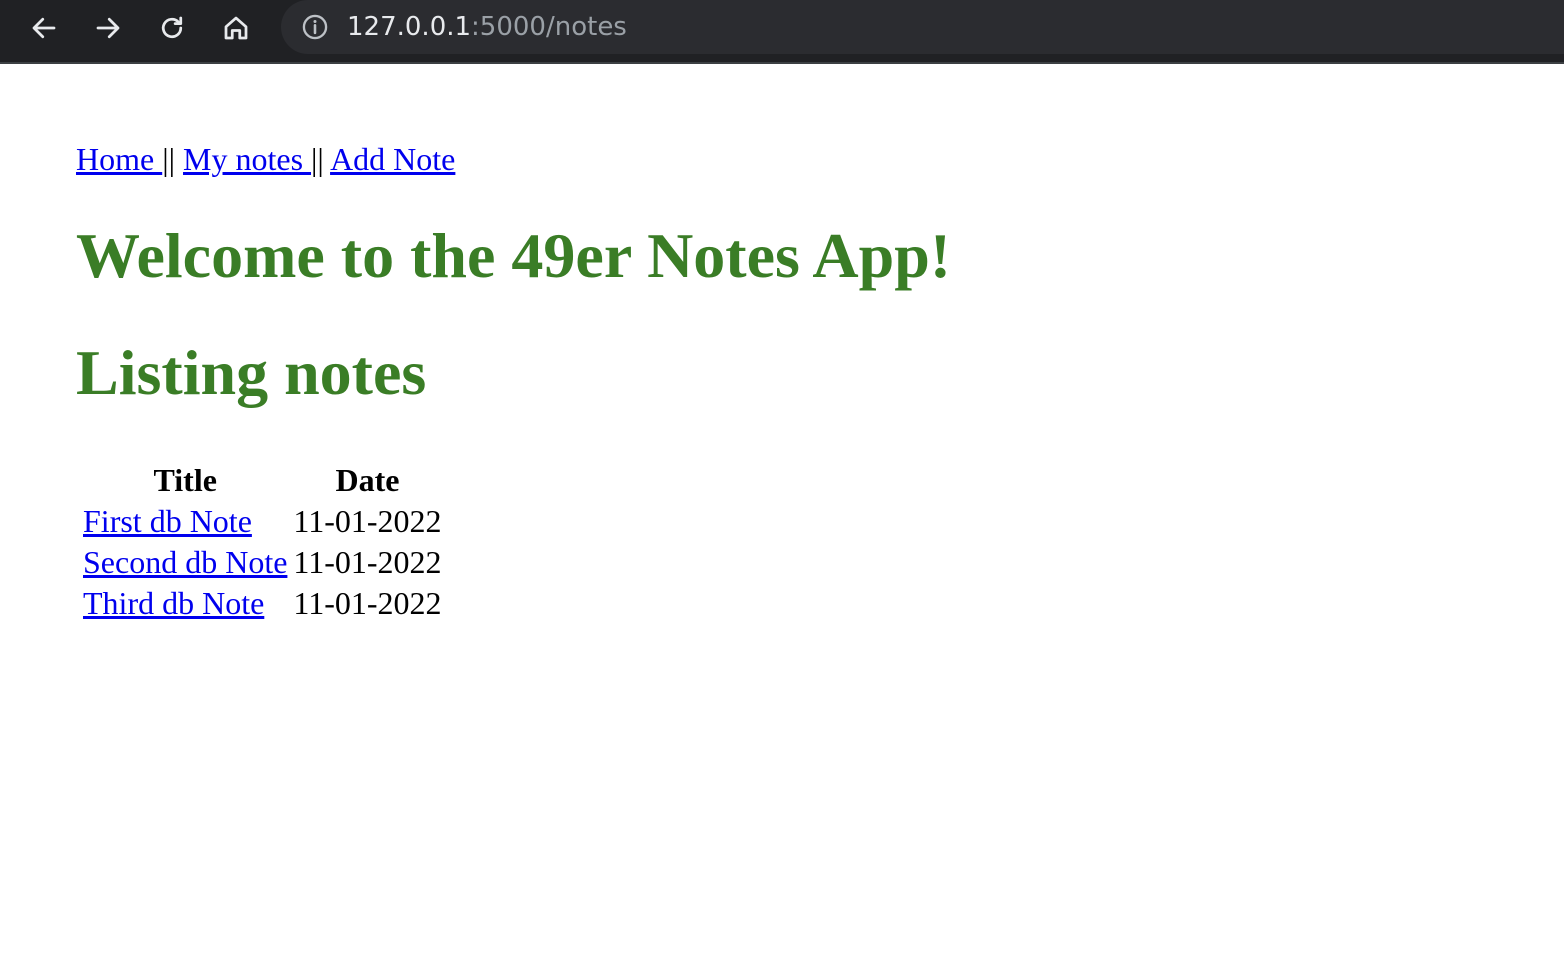  What do you see at coordinates (367, 480) in the screenshot?
I see `date-column-header: Date` at bounding box center [367, 480].